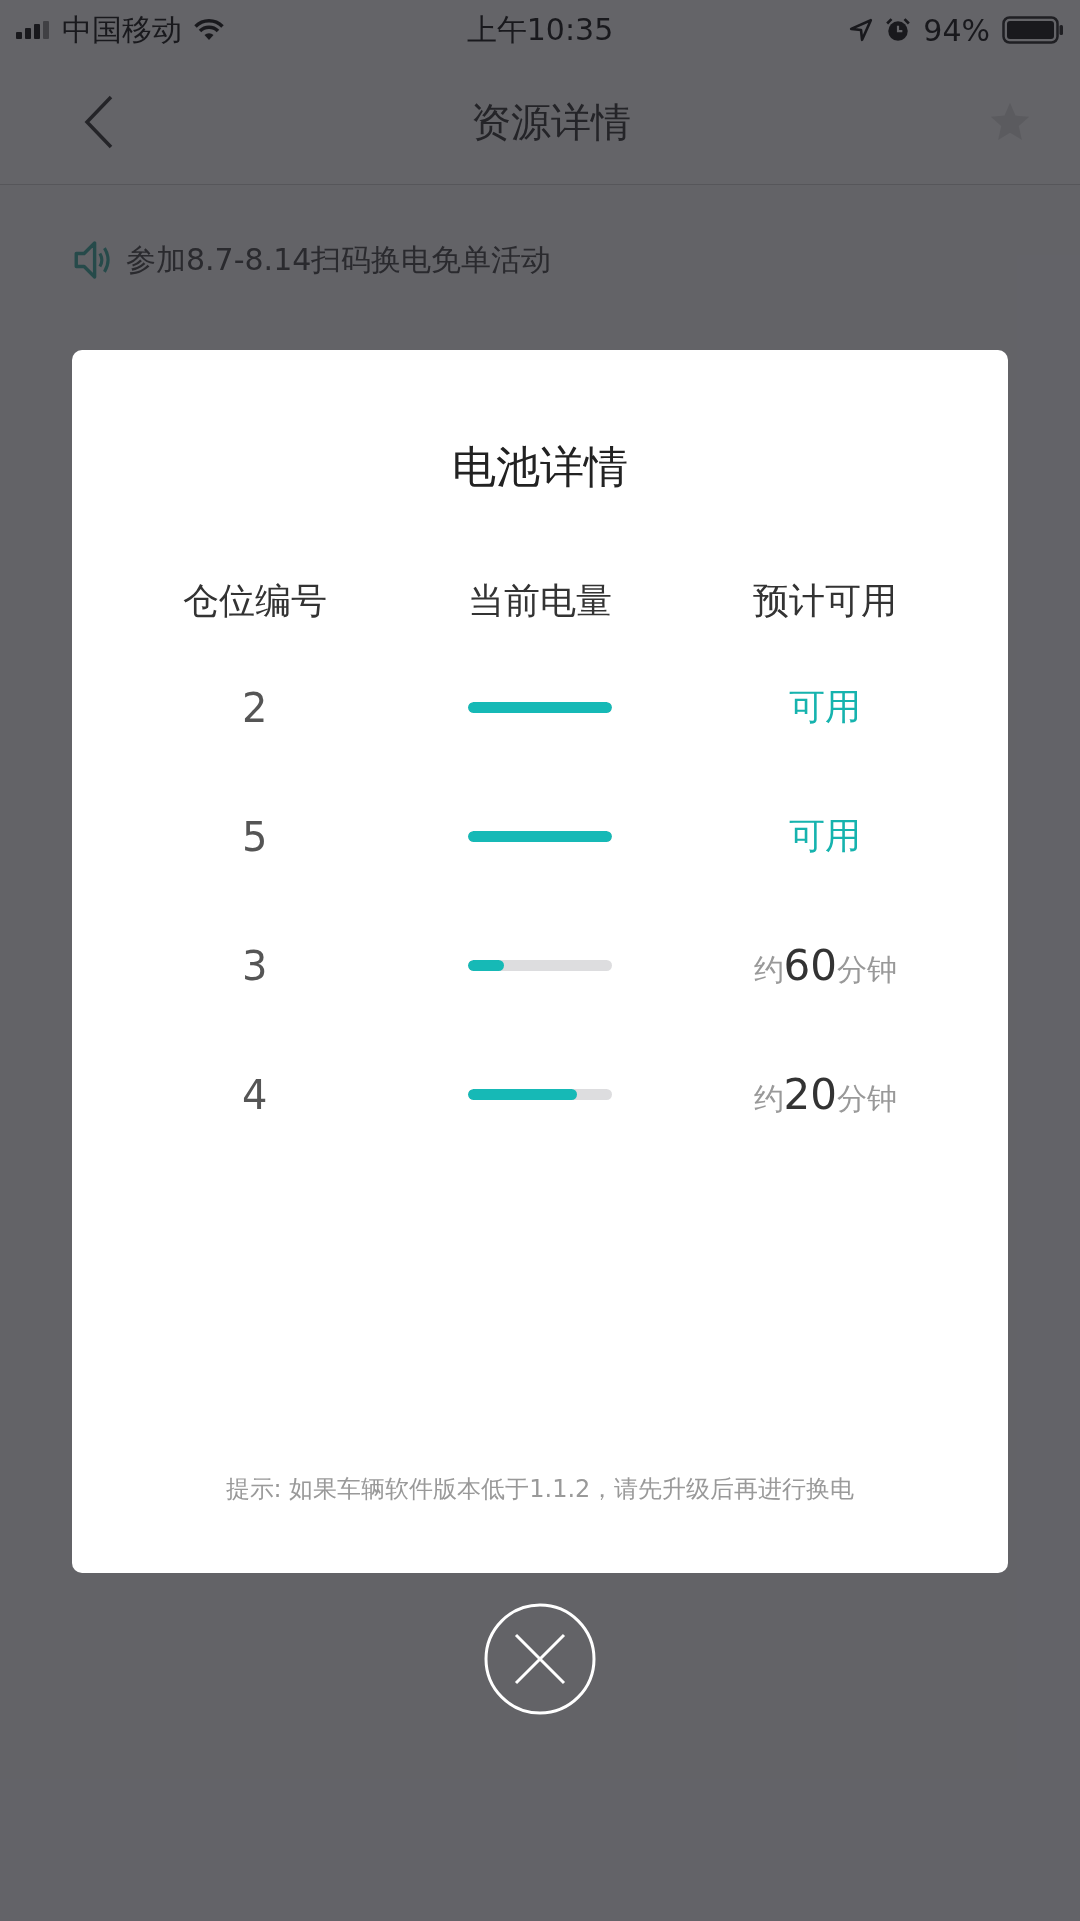 The height and width of the screenshot is (1921, 1080). Describe the element at coordinates (861, 30) in the screenshot. I see `location-arrow-icon` at that location.